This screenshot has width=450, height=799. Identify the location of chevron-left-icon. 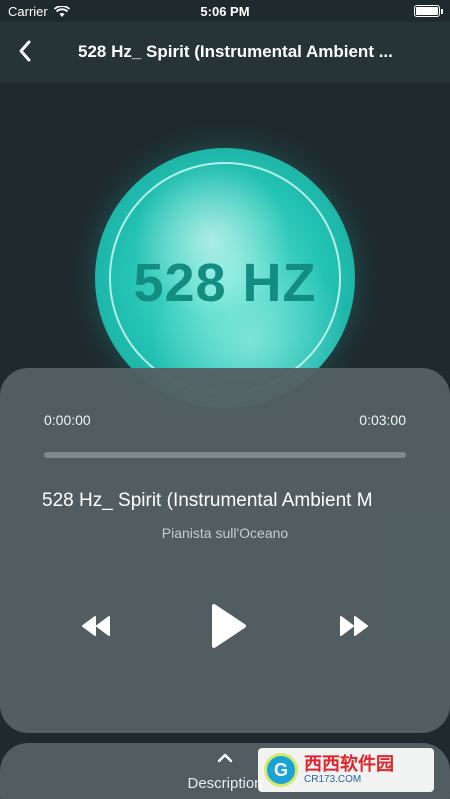
(25, 51).